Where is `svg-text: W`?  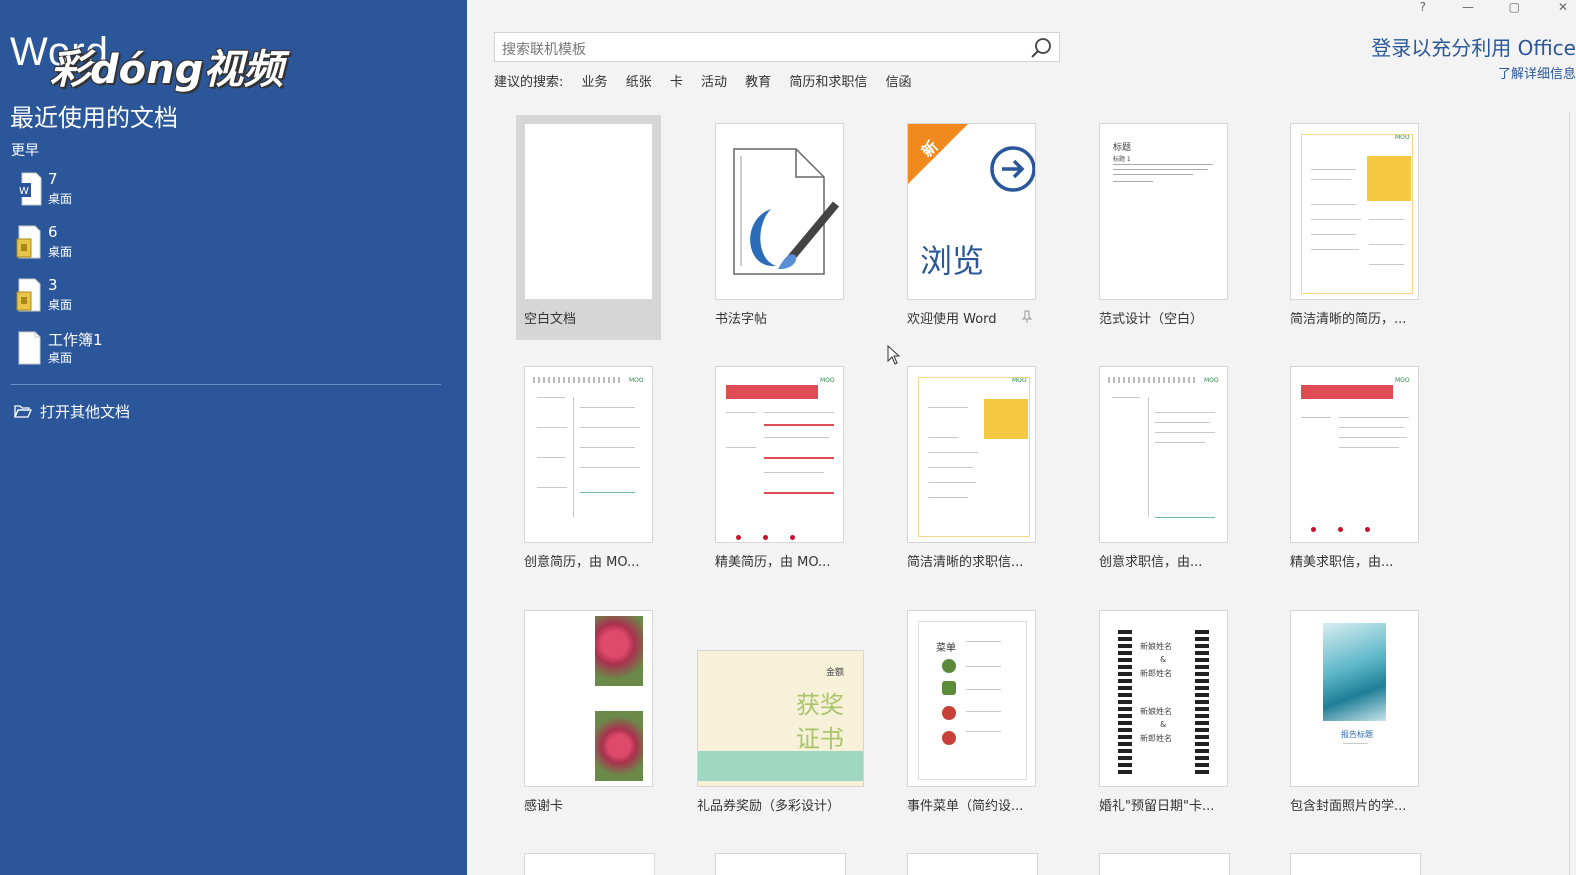 svg-text: W is located at coordinates (24, 191).